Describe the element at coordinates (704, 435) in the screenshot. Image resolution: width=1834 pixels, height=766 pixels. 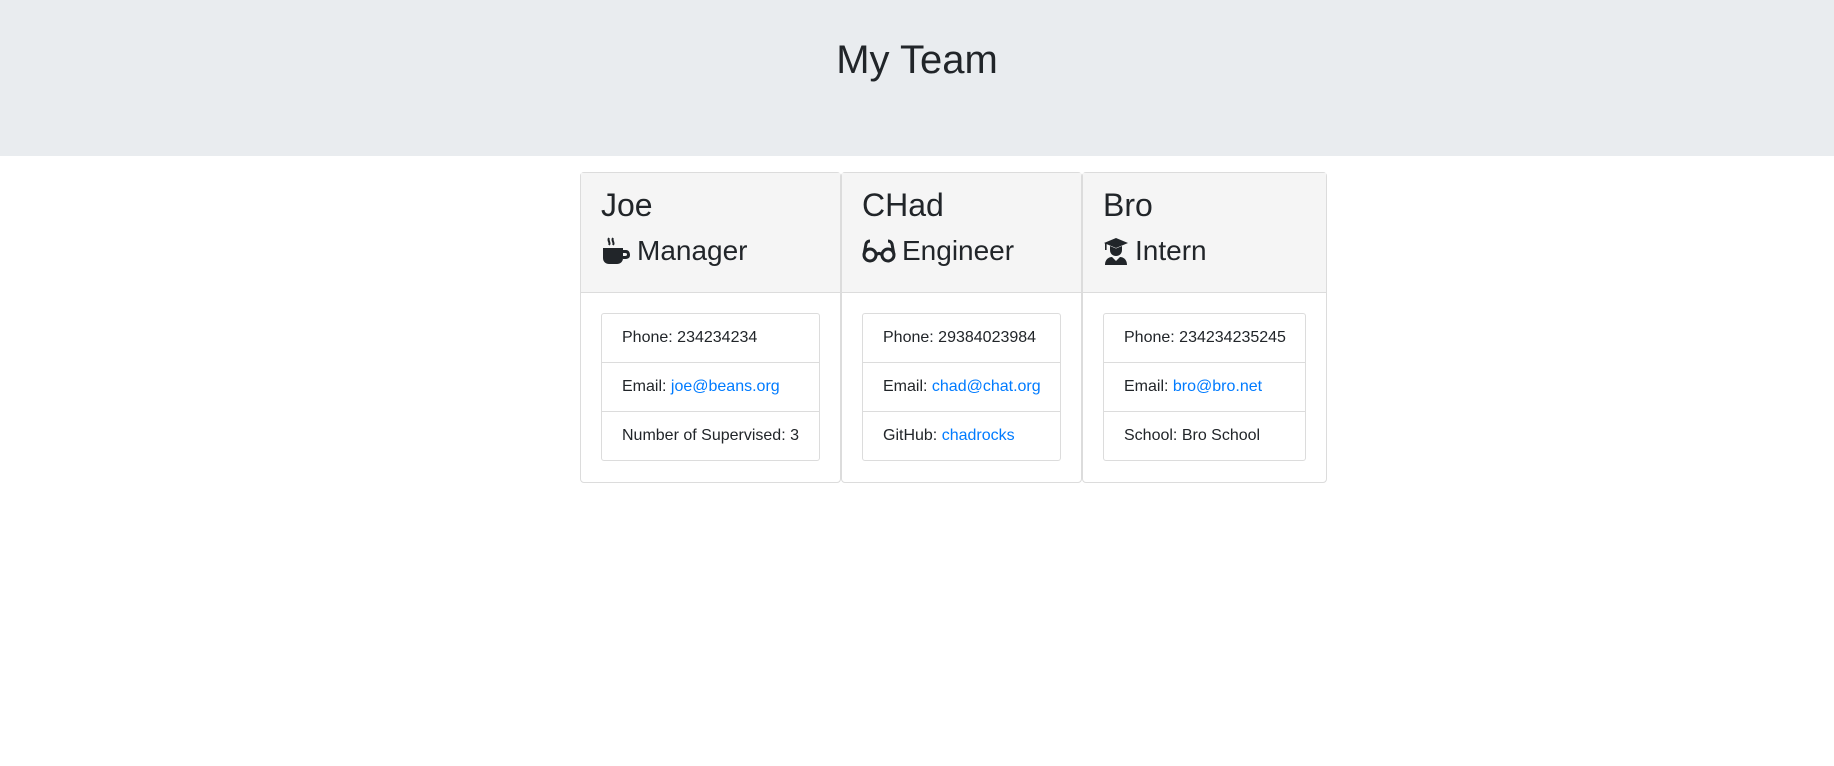
I see `supervised-label: Number of Supervised:` at that location.